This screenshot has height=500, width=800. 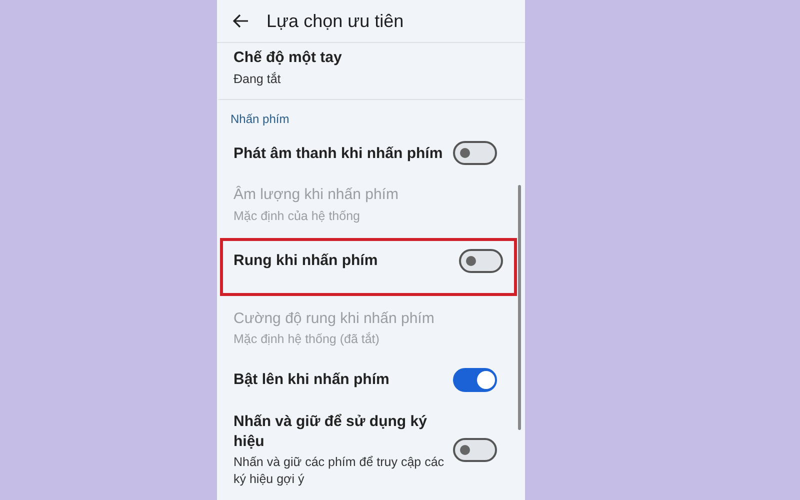 What do you see at coordinates (288, 58) in the screenshot?
I see `setting-title: Chế độ một tay` at bounding box center [288, 58].